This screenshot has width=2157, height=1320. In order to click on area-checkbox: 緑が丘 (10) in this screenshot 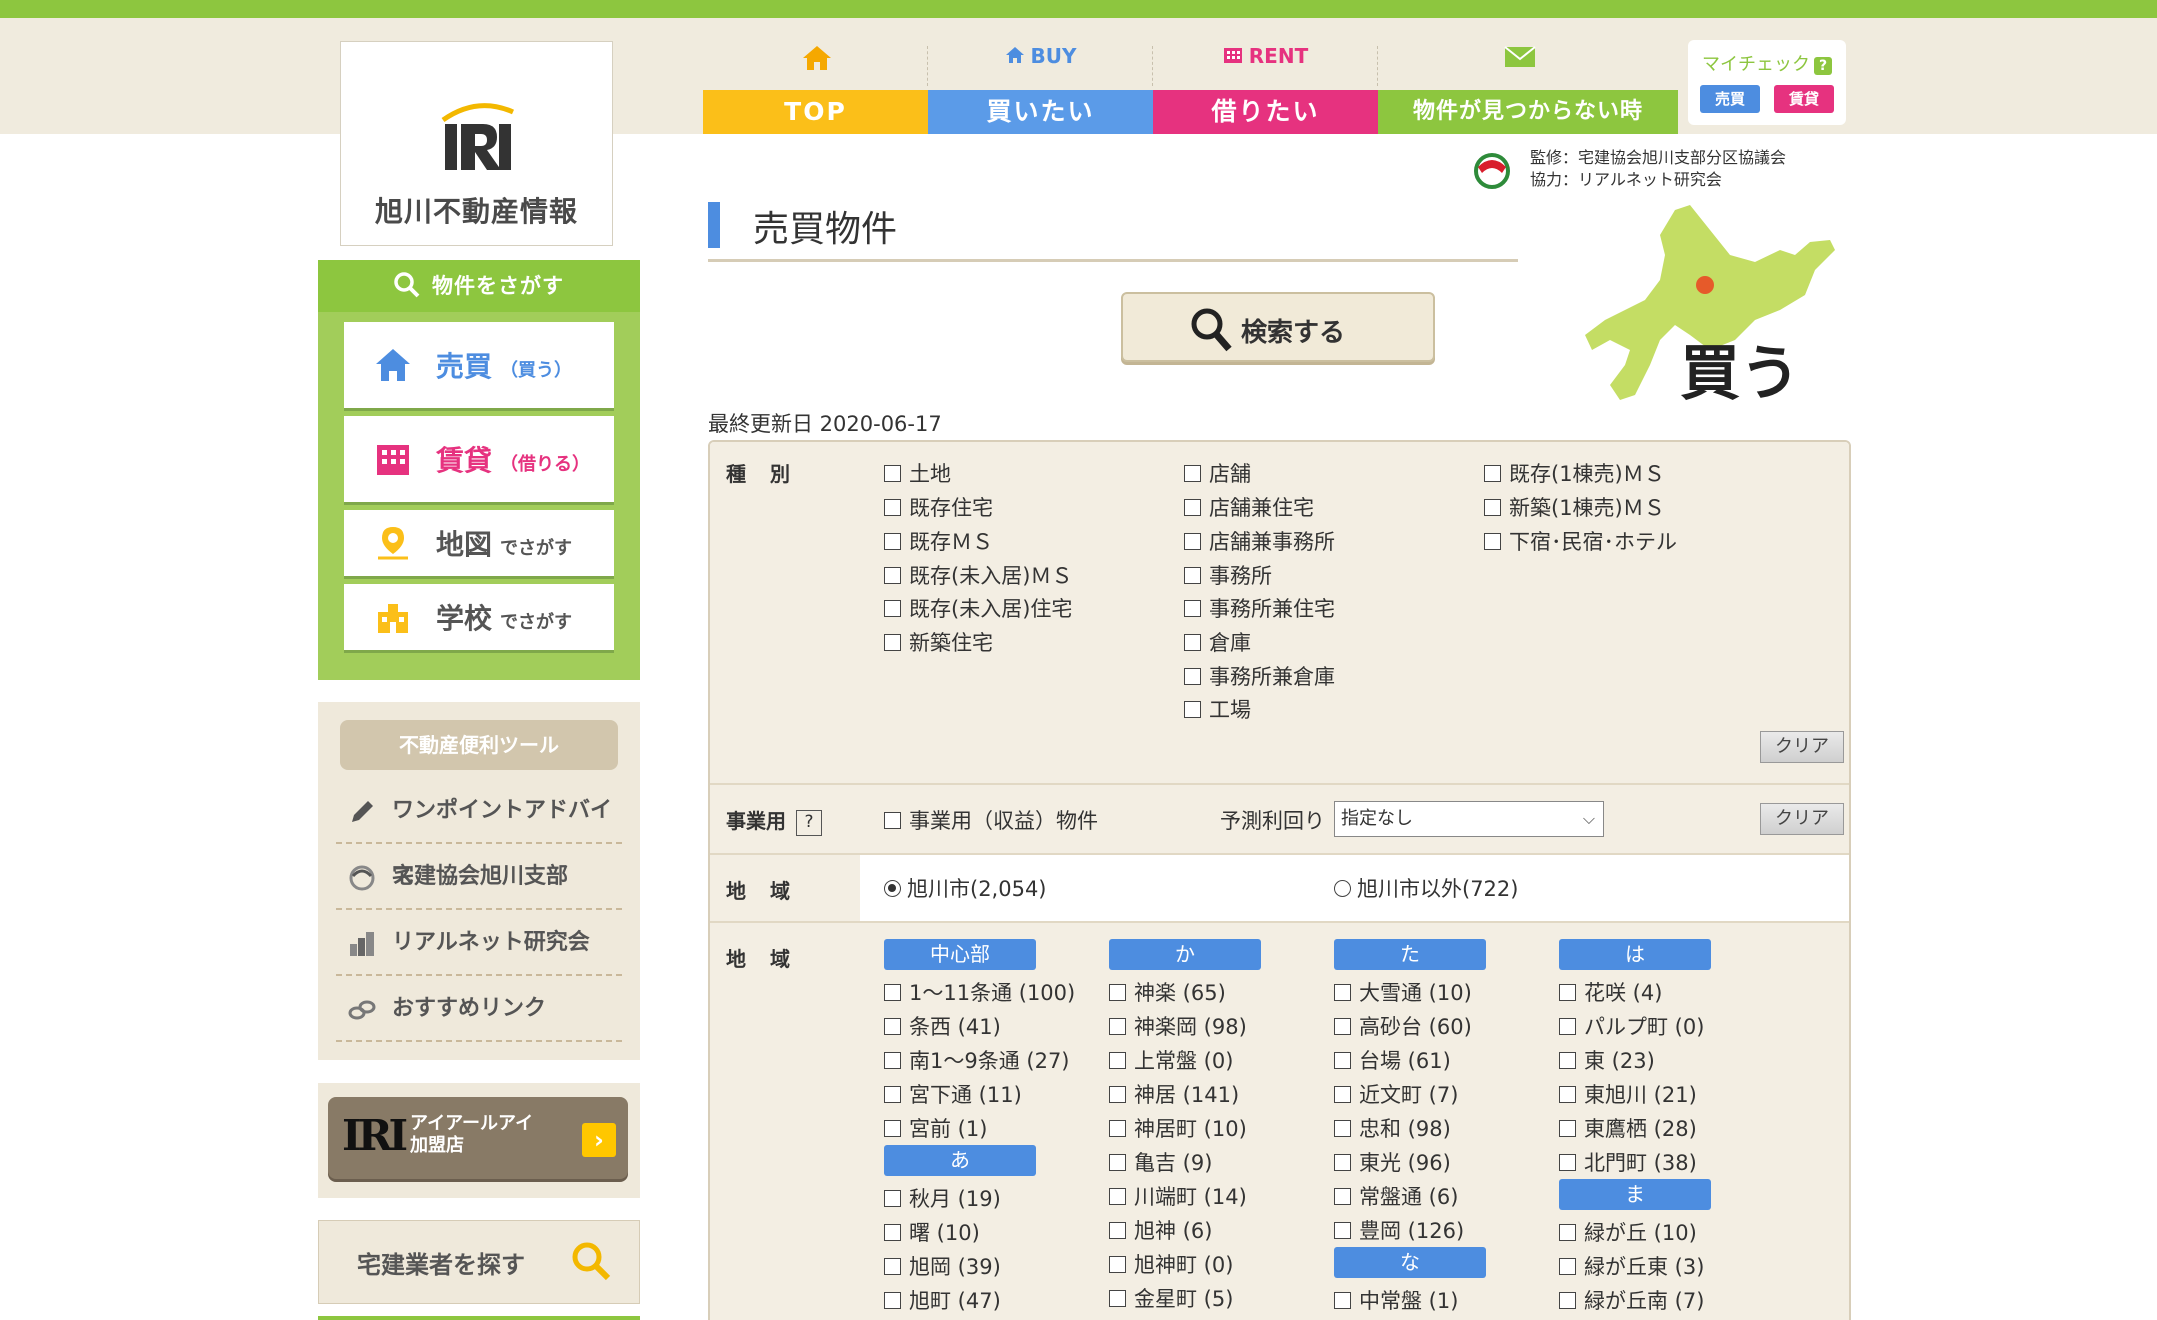, I will do `click(1628, 1232)`.